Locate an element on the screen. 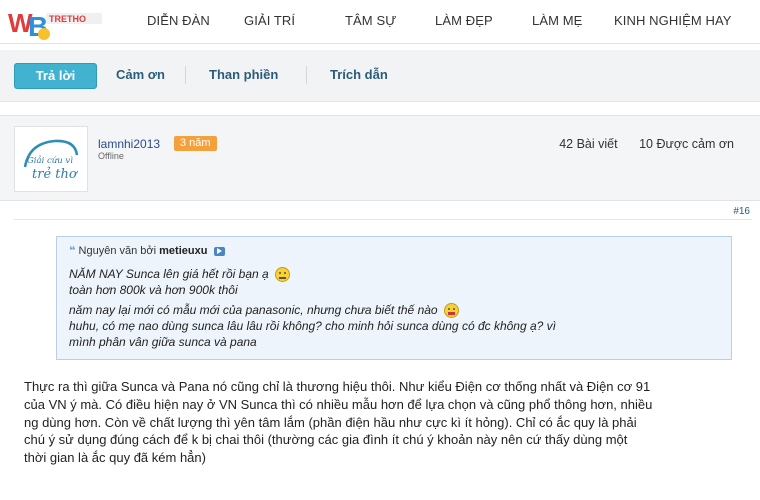  site-logo: W B TRETHO is located at coordinates (55, 22).